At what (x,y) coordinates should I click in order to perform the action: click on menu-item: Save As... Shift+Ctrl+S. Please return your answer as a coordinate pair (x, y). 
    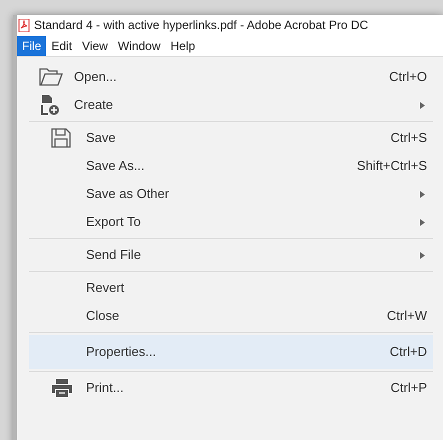
    Looking at the image, I should click on (231, 166).